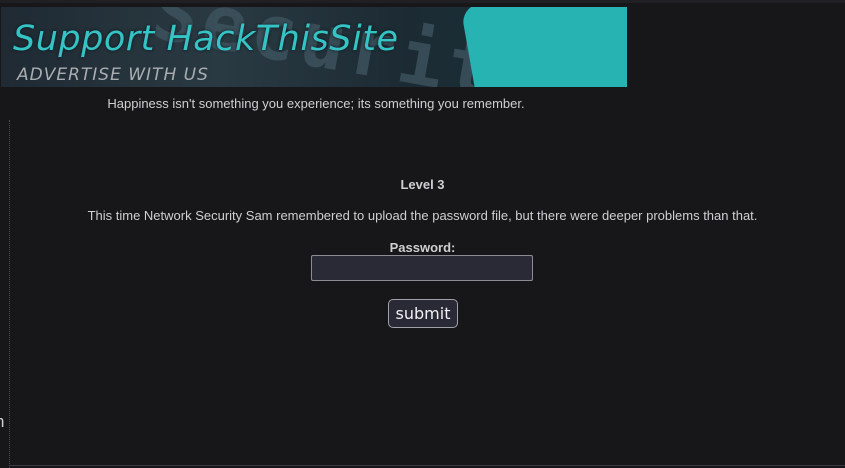  What do you see at coordinates (2, 422) in the screenshot?
I see `sidebar-edge-text: n` at bounding box center [2, 422].